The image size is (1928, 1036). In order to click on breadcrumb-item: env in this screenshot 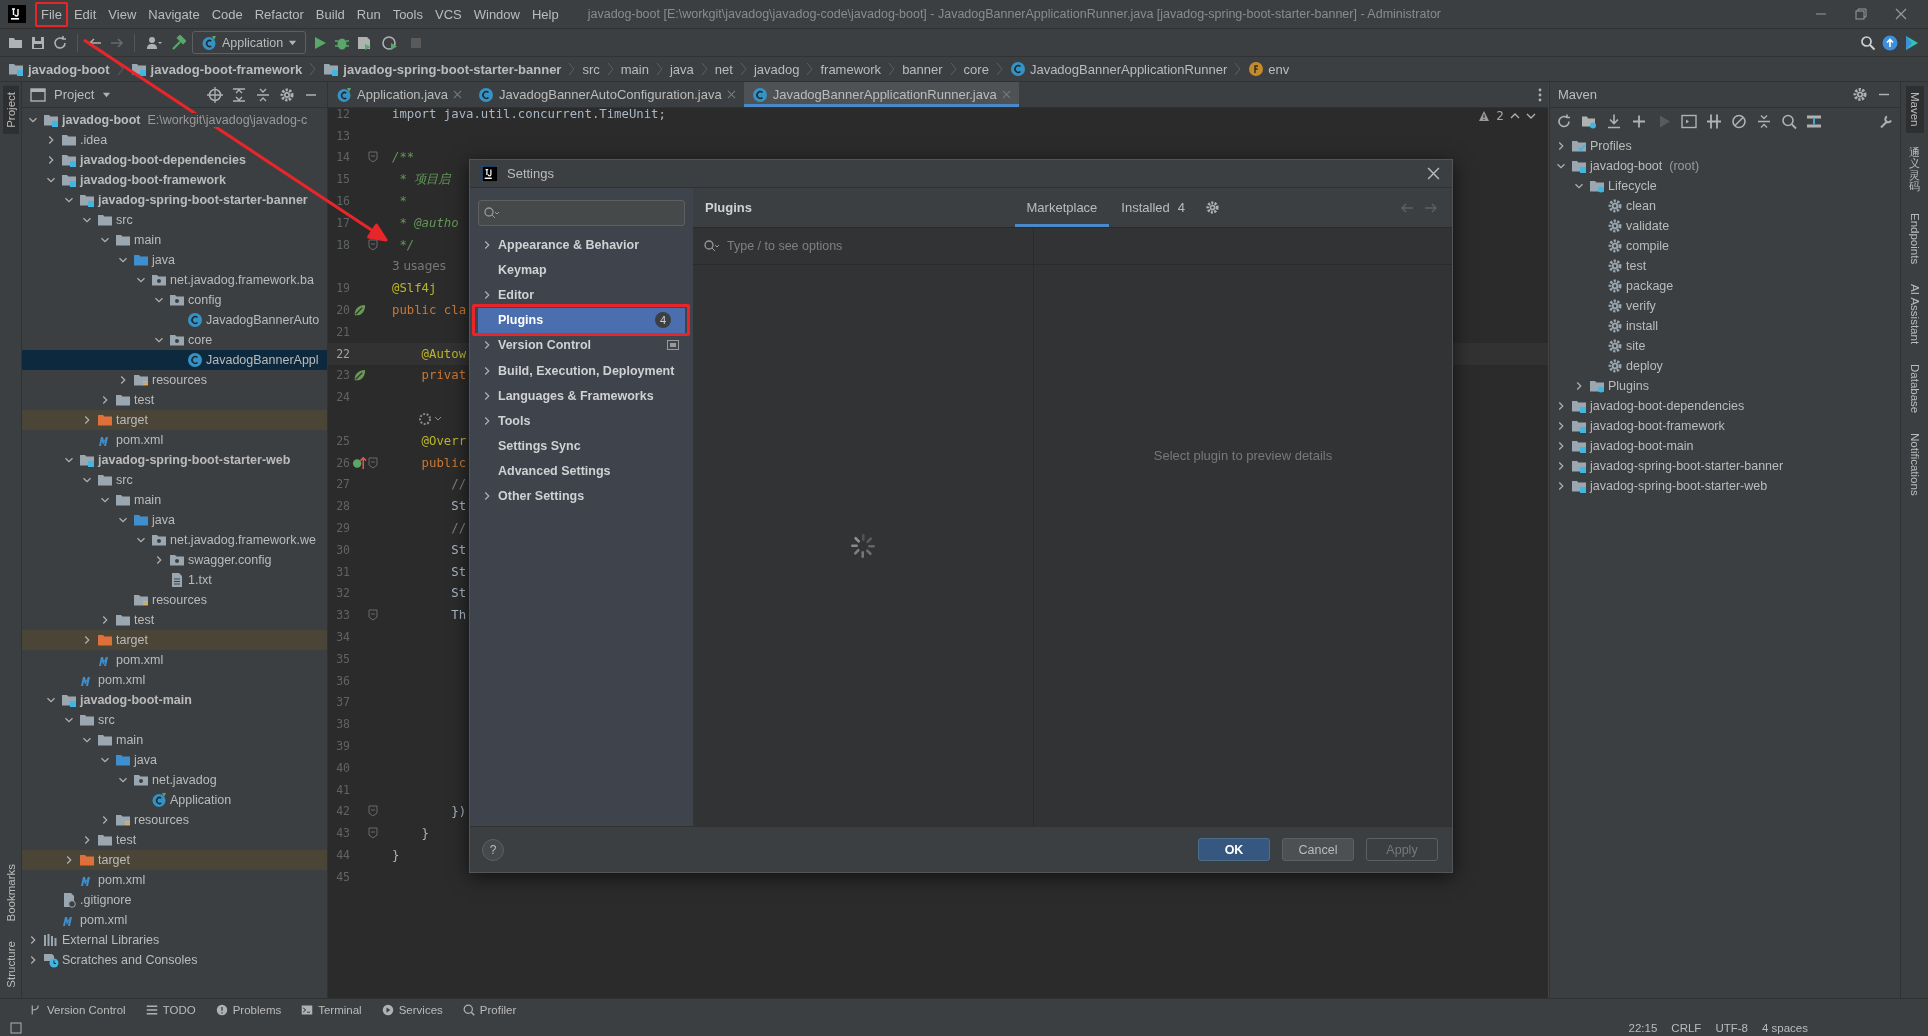, I will do `click(1269, 69)`.